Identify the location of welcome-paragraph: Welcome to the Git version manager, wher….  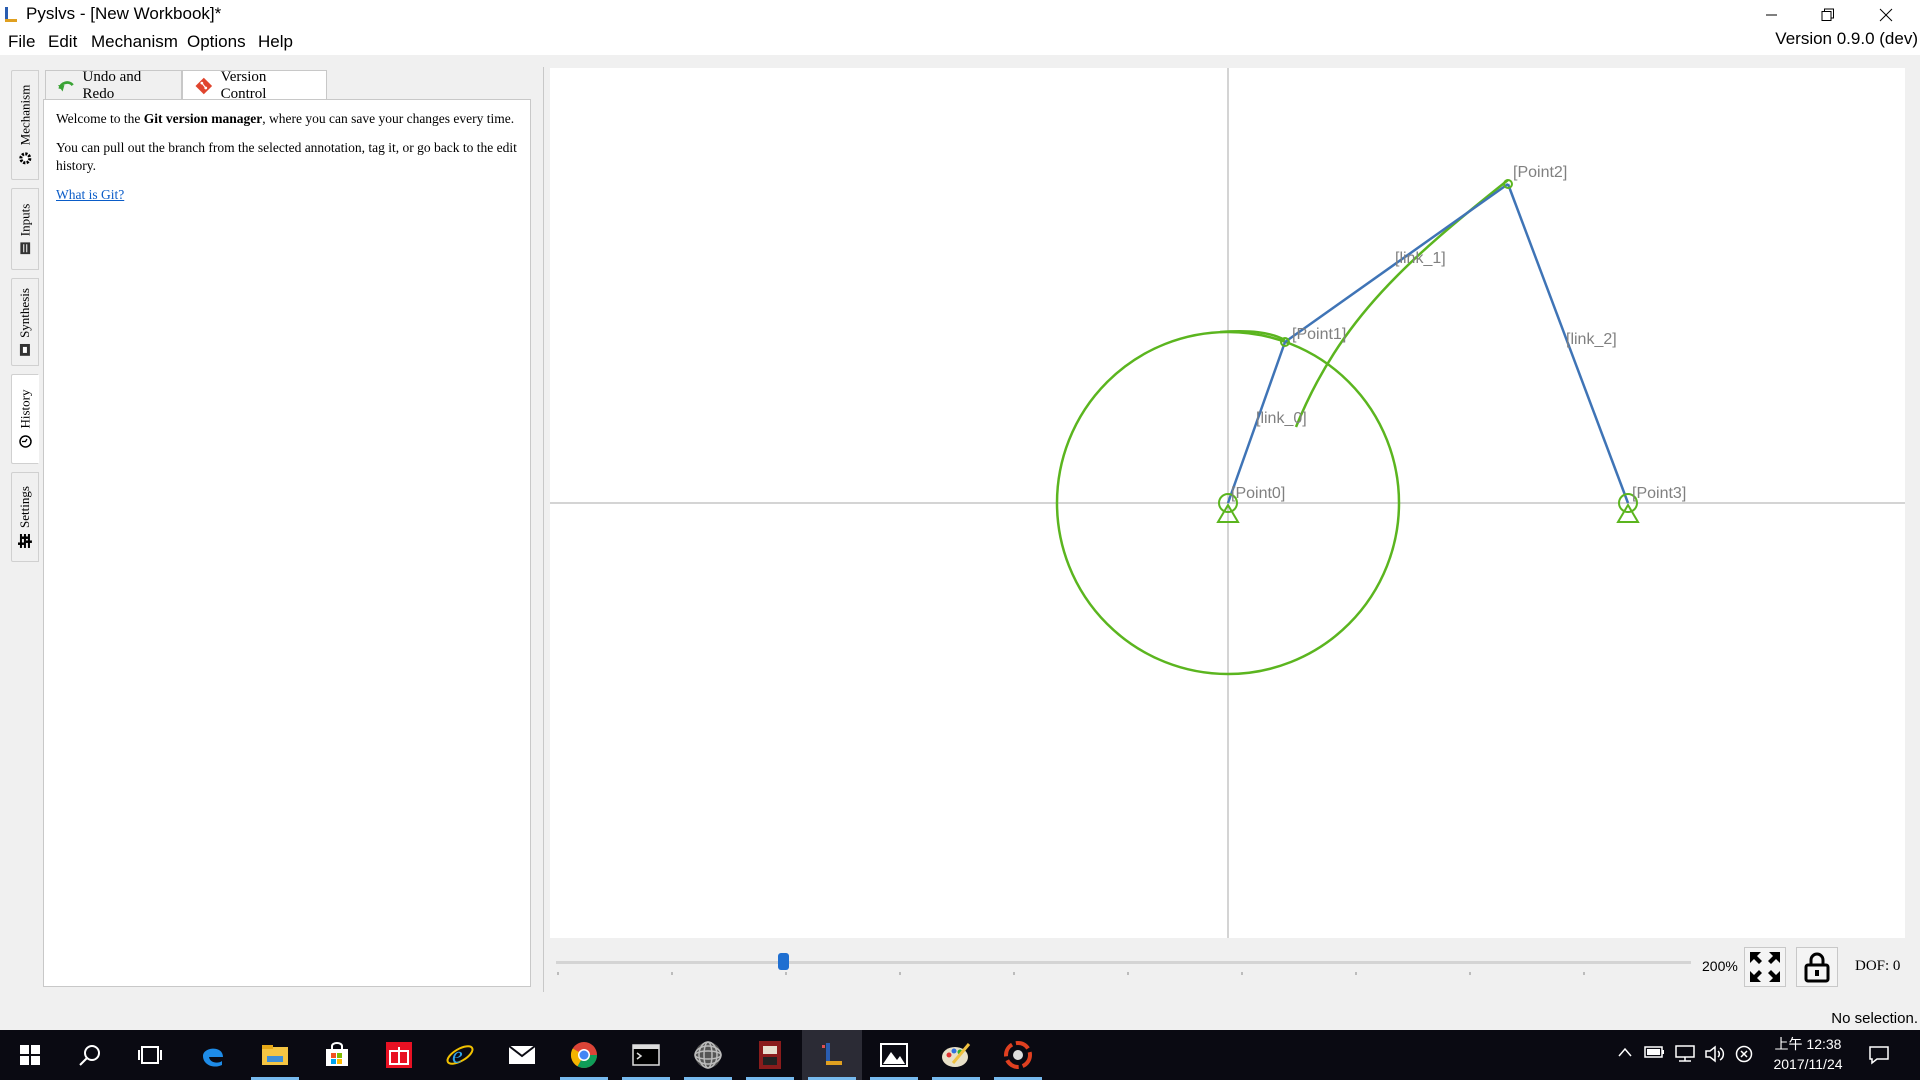
(287, 119).